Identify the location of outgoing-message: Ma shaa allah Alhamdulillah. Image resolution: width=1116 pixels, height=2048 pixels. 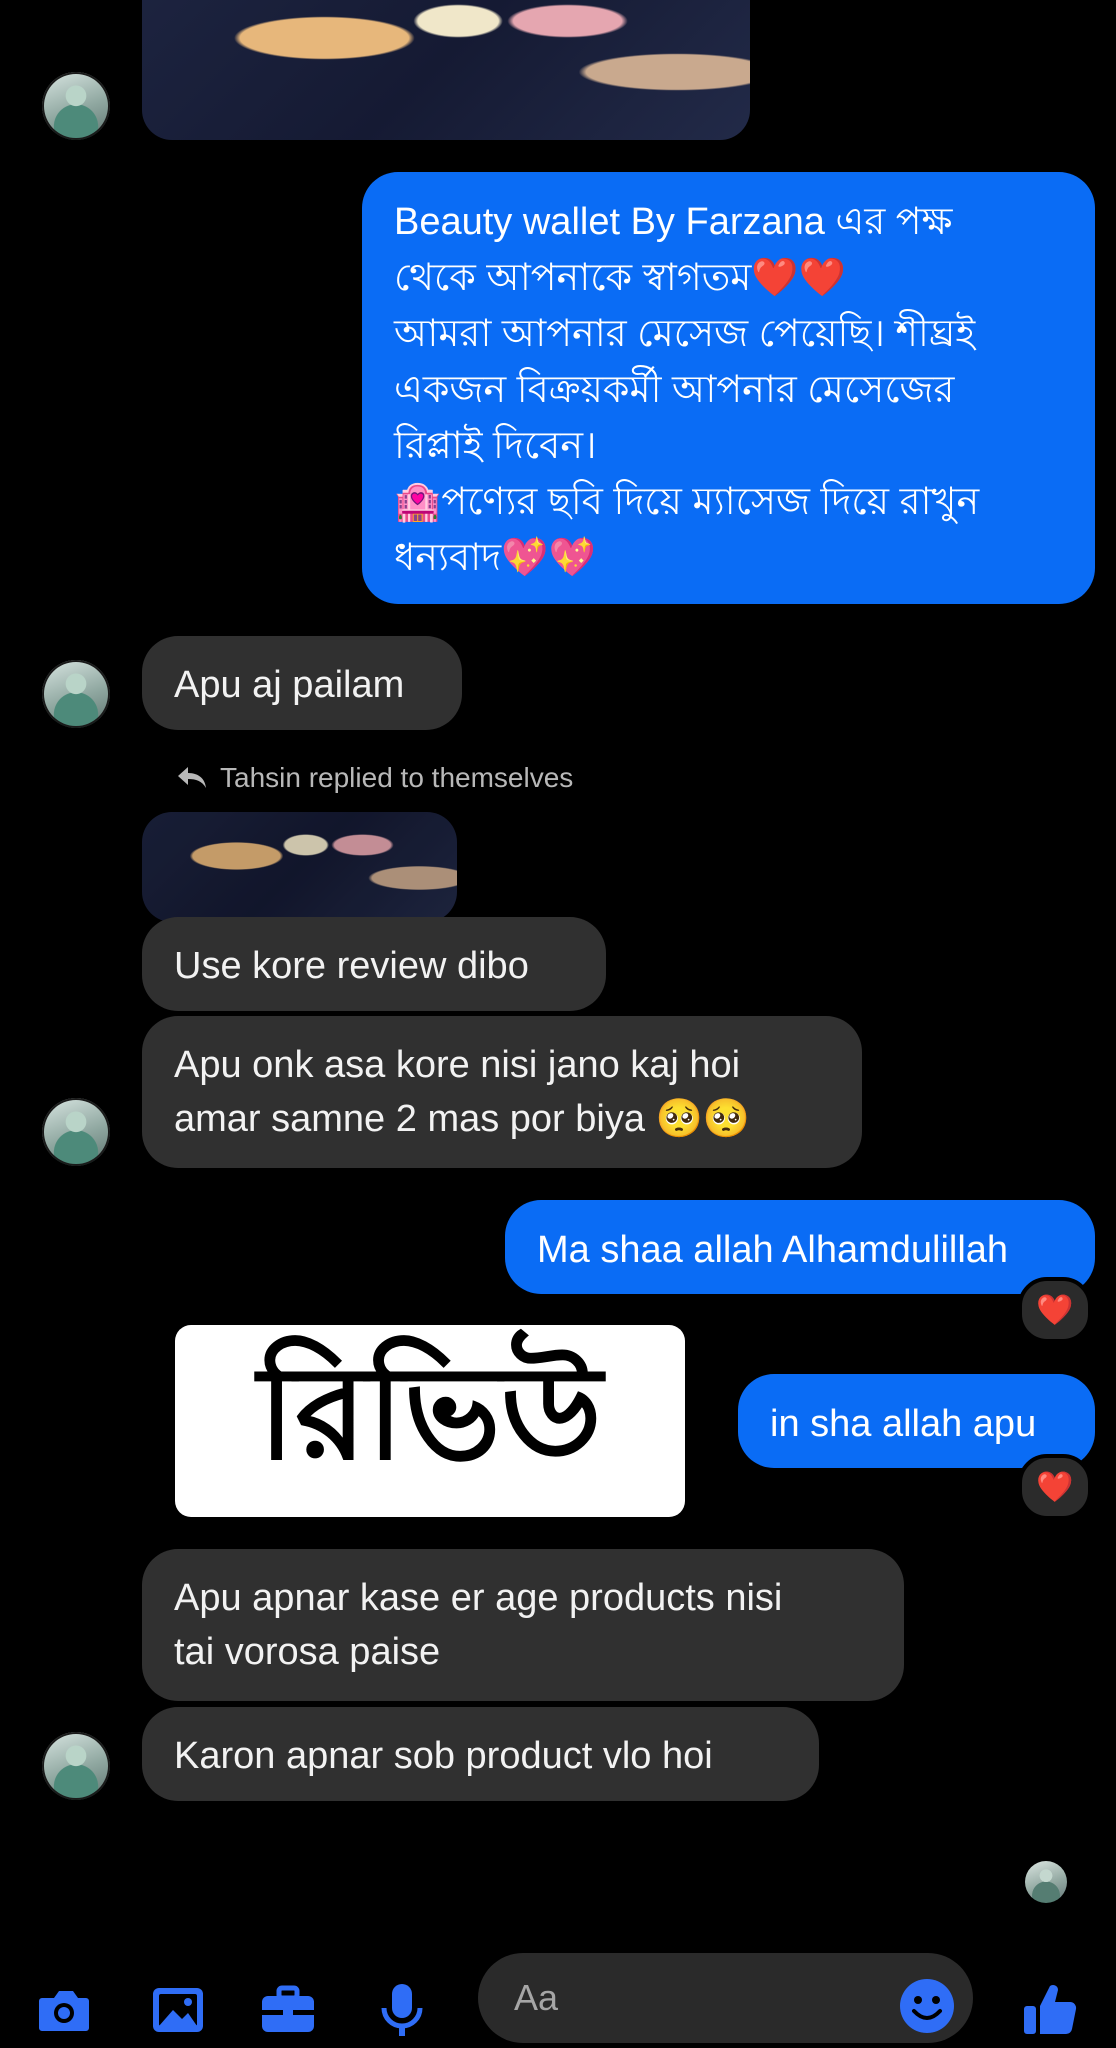
(800, 1247).